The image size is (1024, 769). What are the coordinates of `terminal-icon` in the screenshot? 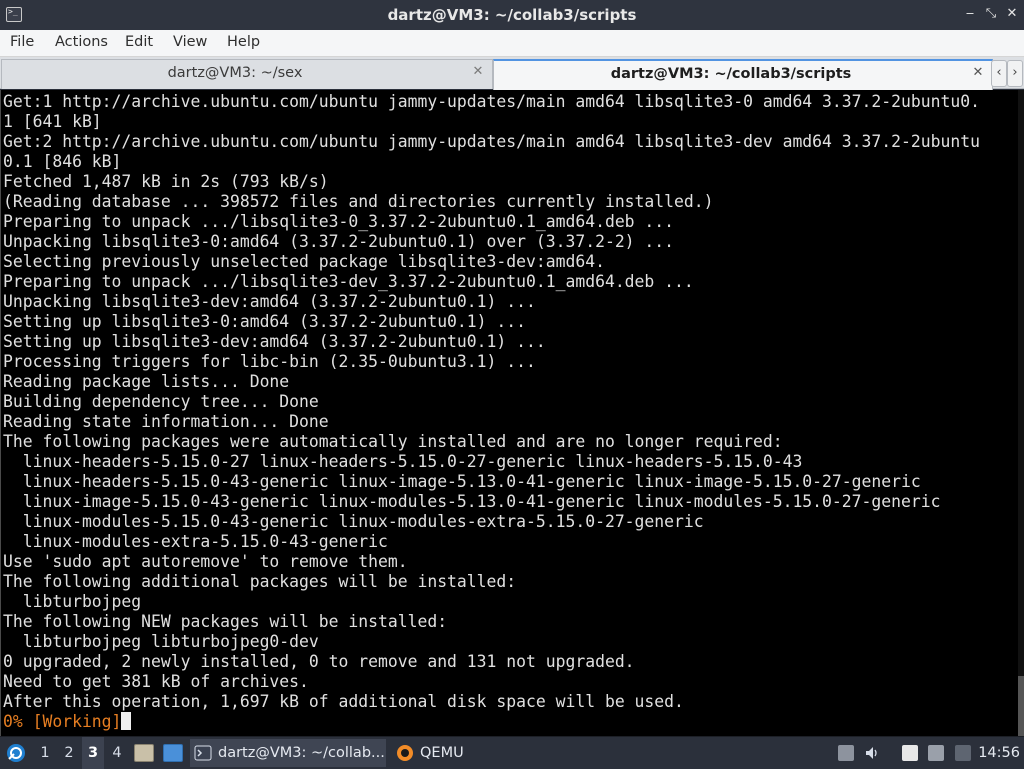 It's located at (203, 753).